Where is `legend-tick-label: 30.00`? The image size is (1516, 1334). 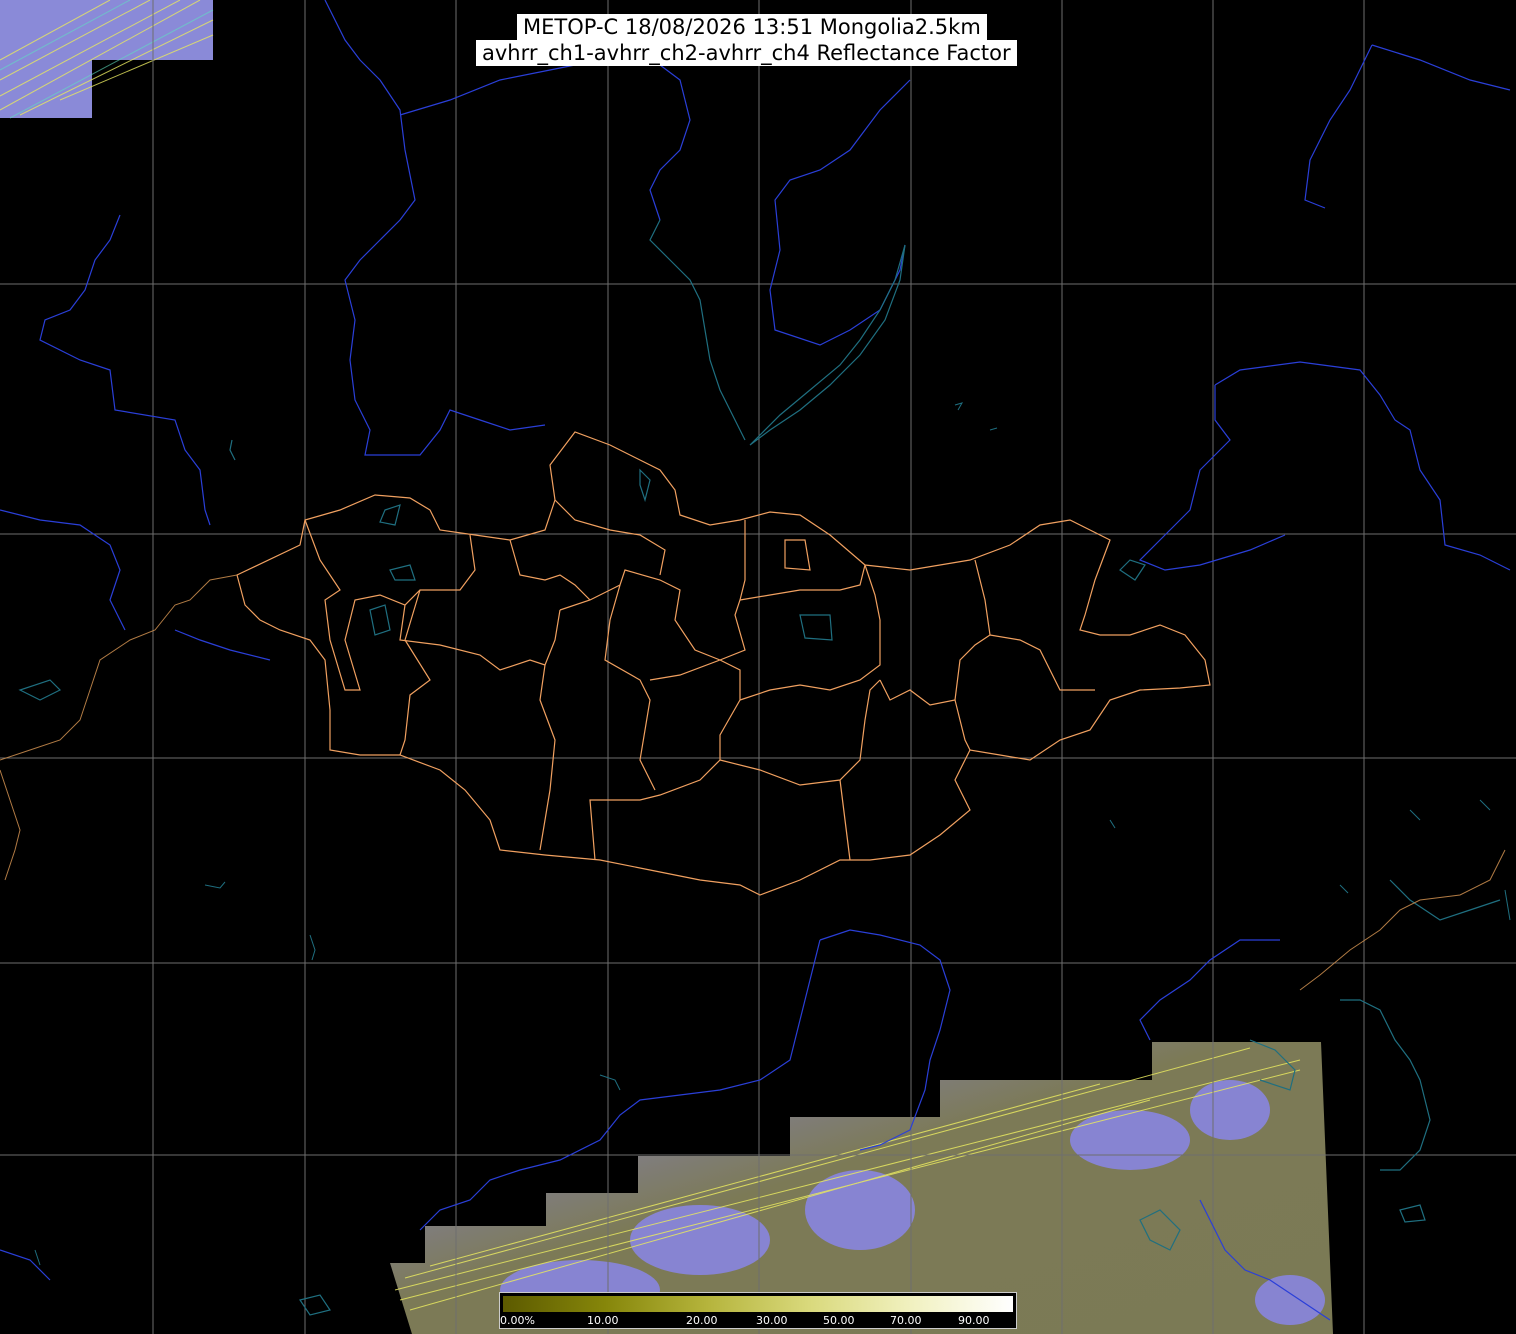
legend-tick-label: 30.00 is located at coordinates (772, 1320).